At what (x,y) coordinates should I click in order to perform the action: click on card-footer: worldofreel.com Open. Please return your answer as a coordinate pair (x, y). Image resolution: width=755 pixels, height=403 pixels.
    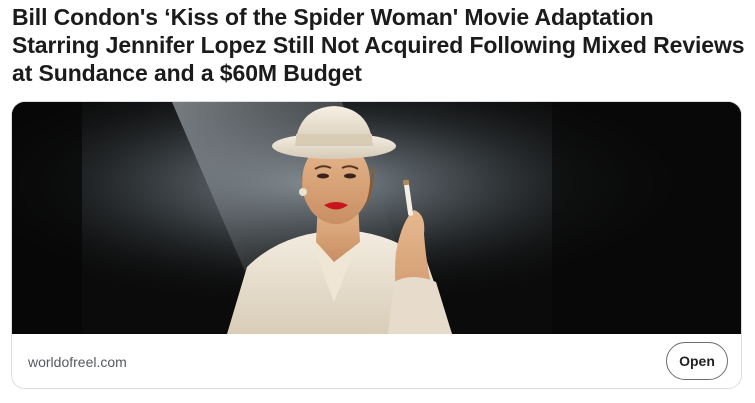
    Looking at the image, I should click on (376, 361).